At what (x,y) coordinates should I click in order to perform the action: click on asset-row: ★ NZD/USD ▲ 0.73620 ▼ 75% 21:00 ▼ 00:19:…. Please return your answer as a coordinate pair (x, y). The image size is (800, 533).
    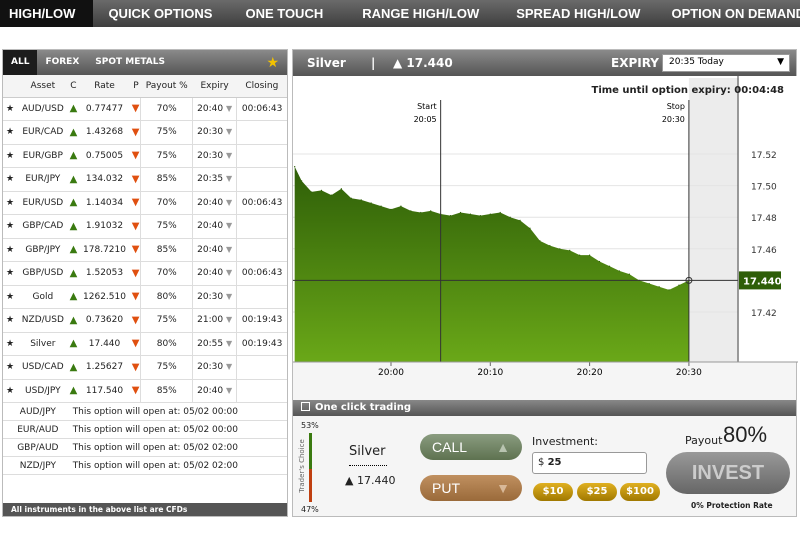
    Looking at the image, I should click on (145, 320).